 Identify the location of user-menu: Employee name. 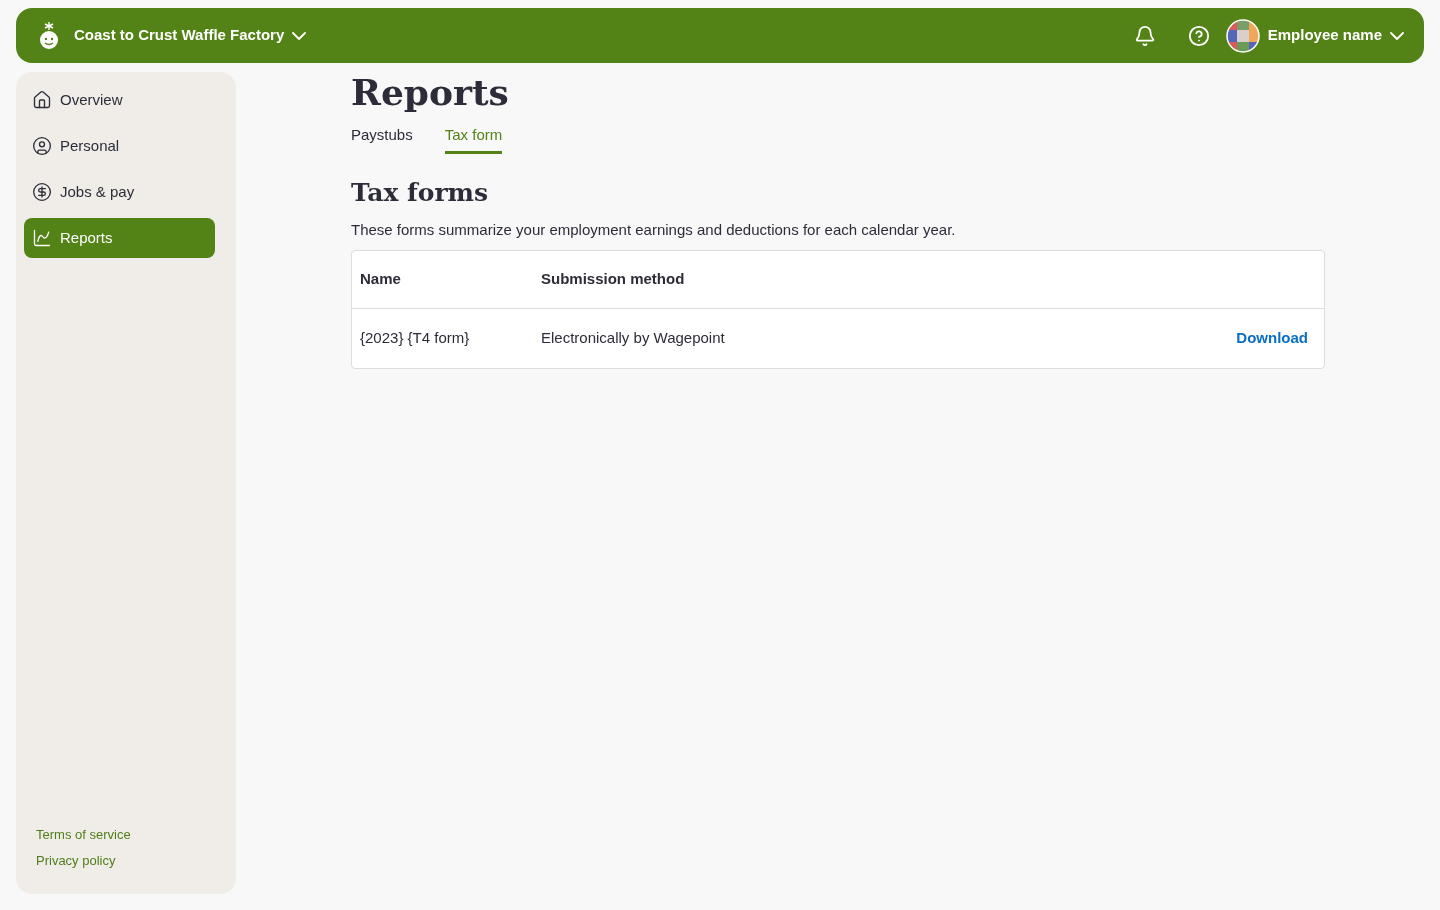
(1314, 35).